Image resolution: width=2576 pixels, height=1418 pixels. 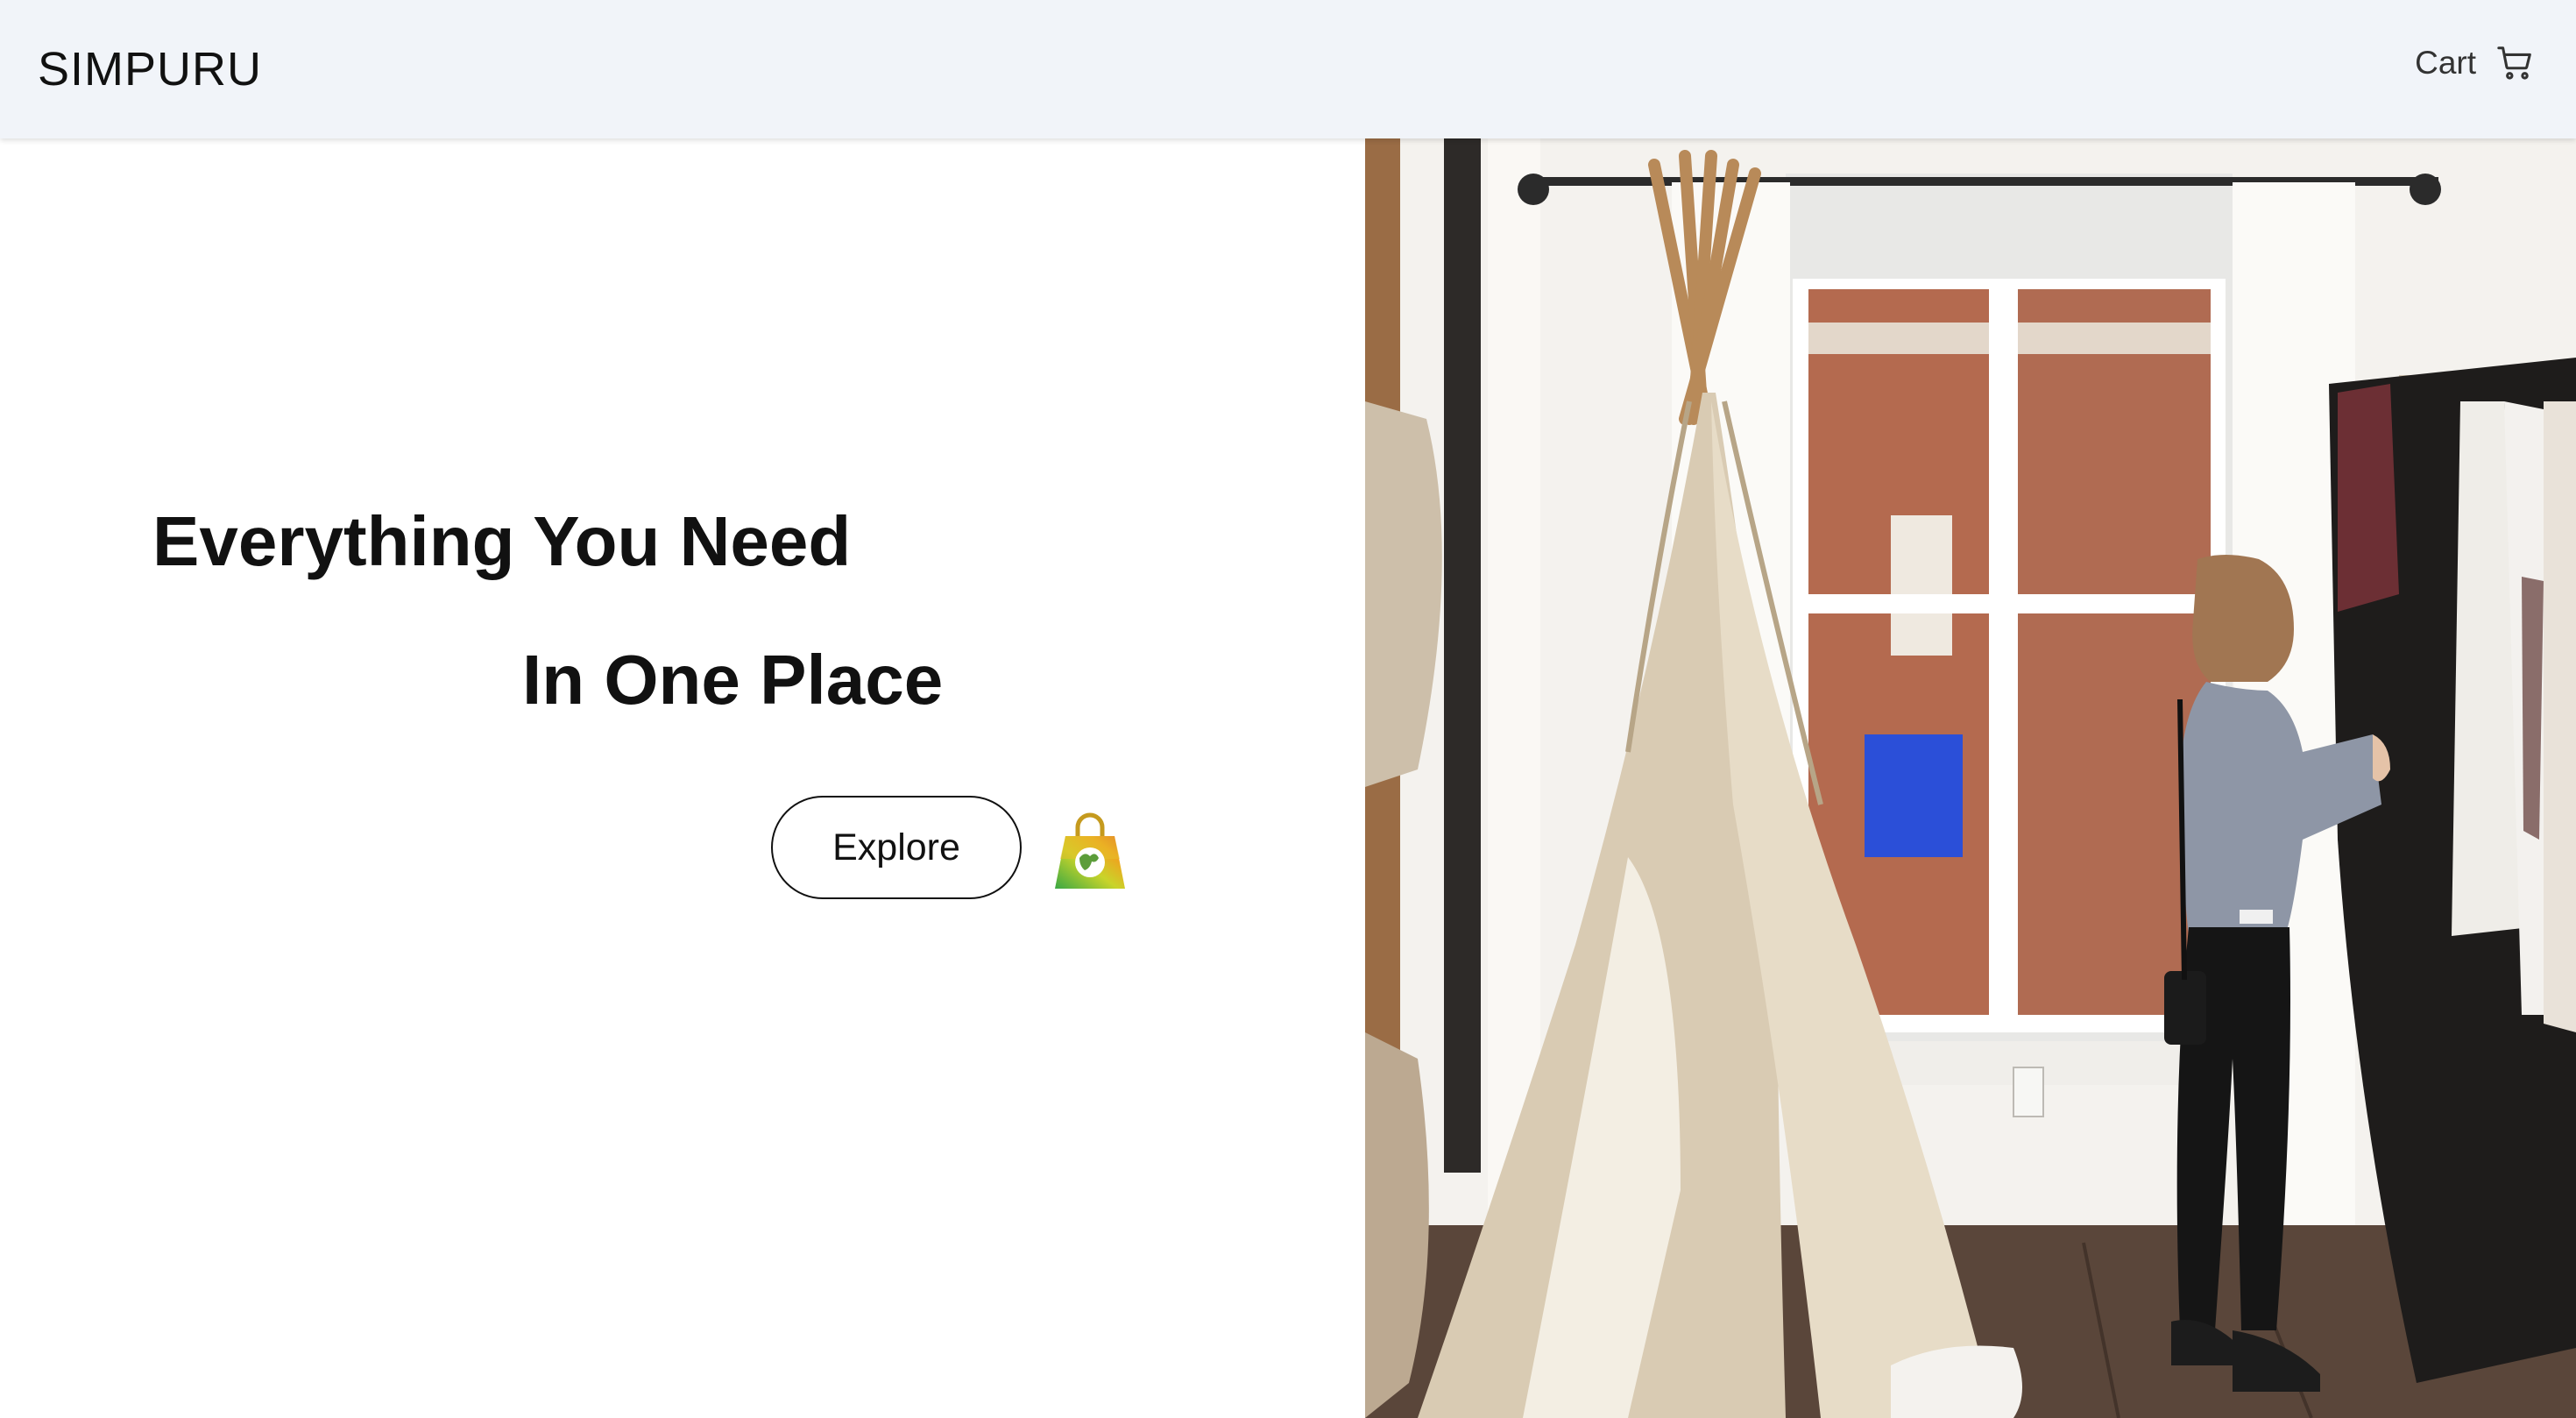 What do you see at coordinates (733, 680) in the screenshot?
I see `hero-headline-line2: In One Place` at bounding box center [733, 680].